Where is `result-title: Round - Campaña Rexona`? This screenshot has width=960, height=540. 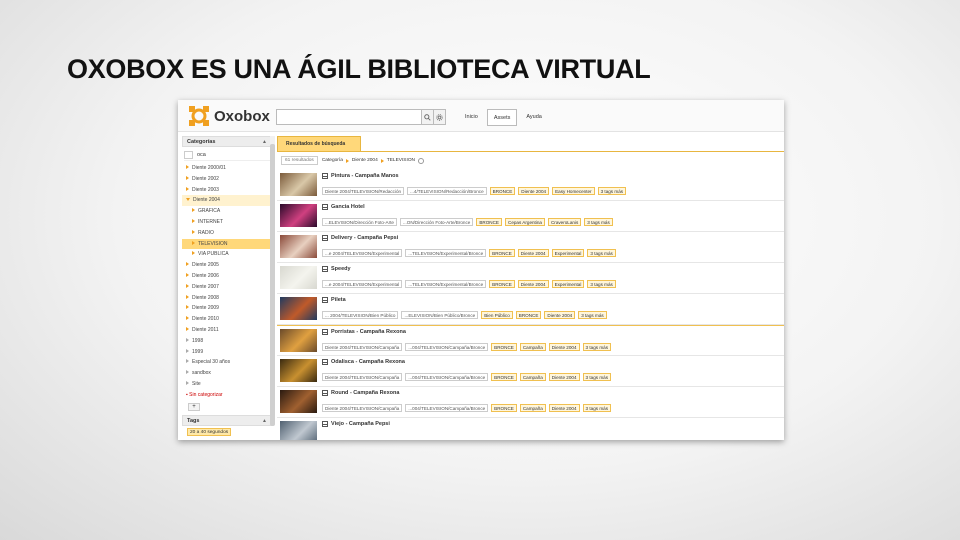 result-title: Round - Campaña Rexona is located at coordinates (360, 393).